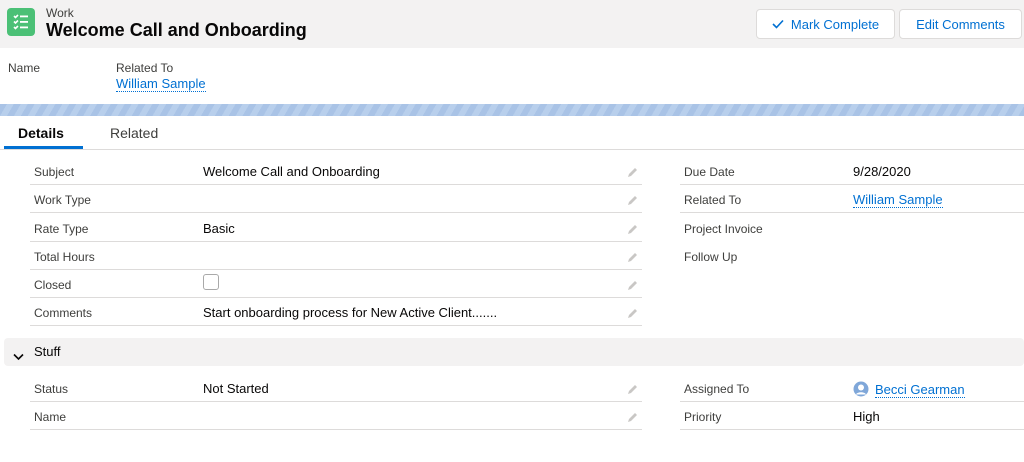 This screenshot has height=462, width=1024. Describe the element at coordinates (717, 389) in the screenshot. I see `field-label: Assigned To` at that location.